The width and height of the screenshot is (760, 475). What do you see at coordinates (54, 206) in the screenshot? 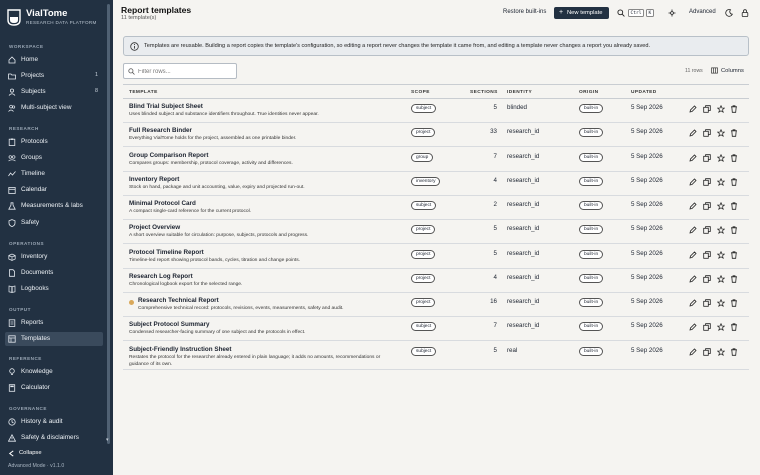
I see `sidebar-item-measurements-labs: Measurements & labs` at bounding box center [54, 206].